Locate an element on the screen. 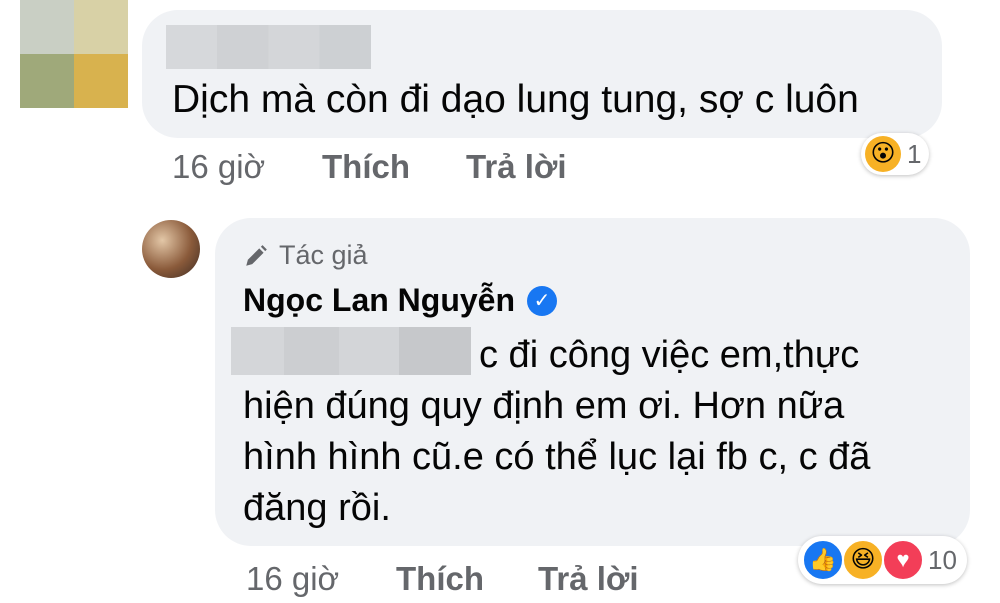 This screenshot has height=603, width=1000. author-badge: Tác giả is located at coordinates (305, 255).